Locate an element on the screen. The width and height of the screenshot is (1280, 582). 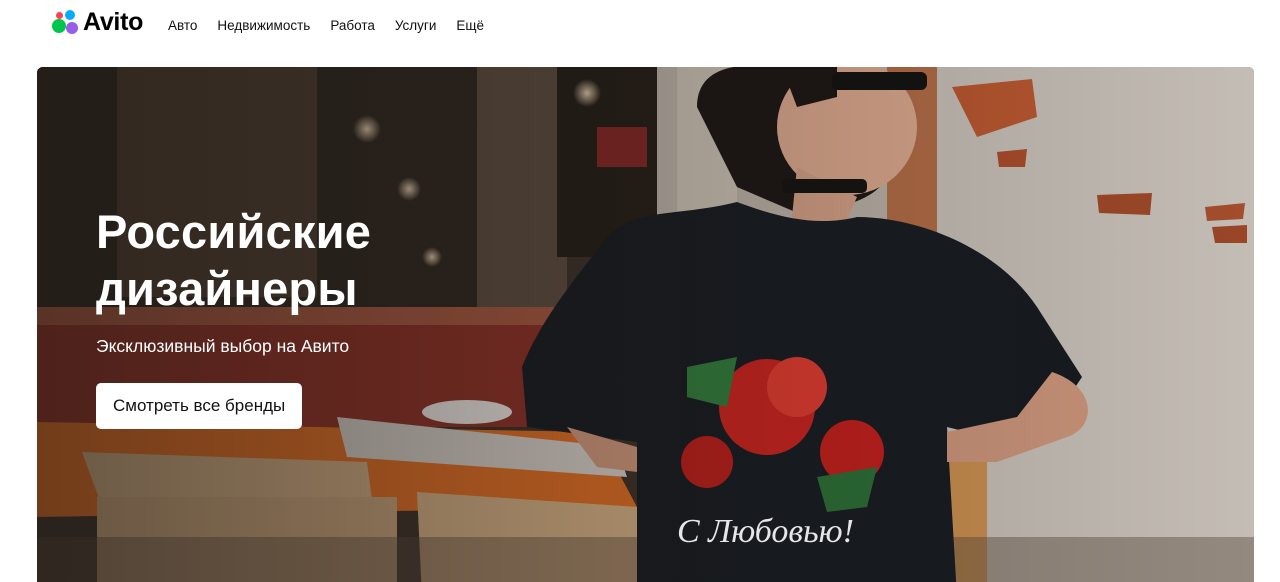
nav-item-real-estate: Недвижимость is located at coordinates (263, 26).